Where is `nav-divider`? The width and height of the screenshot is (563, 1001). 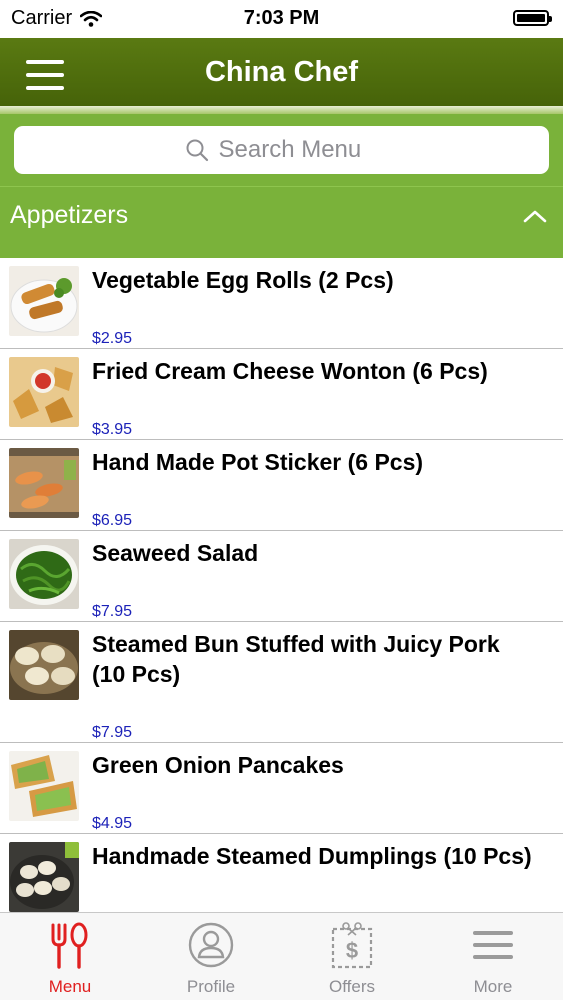 nav-divider is located at coordinates (281, 110).